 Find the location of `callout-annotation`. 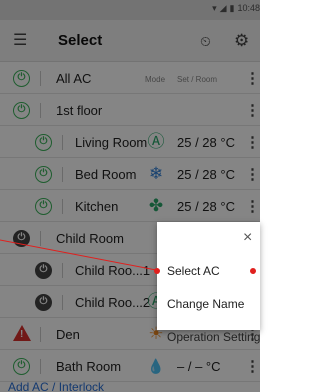

callout-annotation is located at coordinates (128, 256).